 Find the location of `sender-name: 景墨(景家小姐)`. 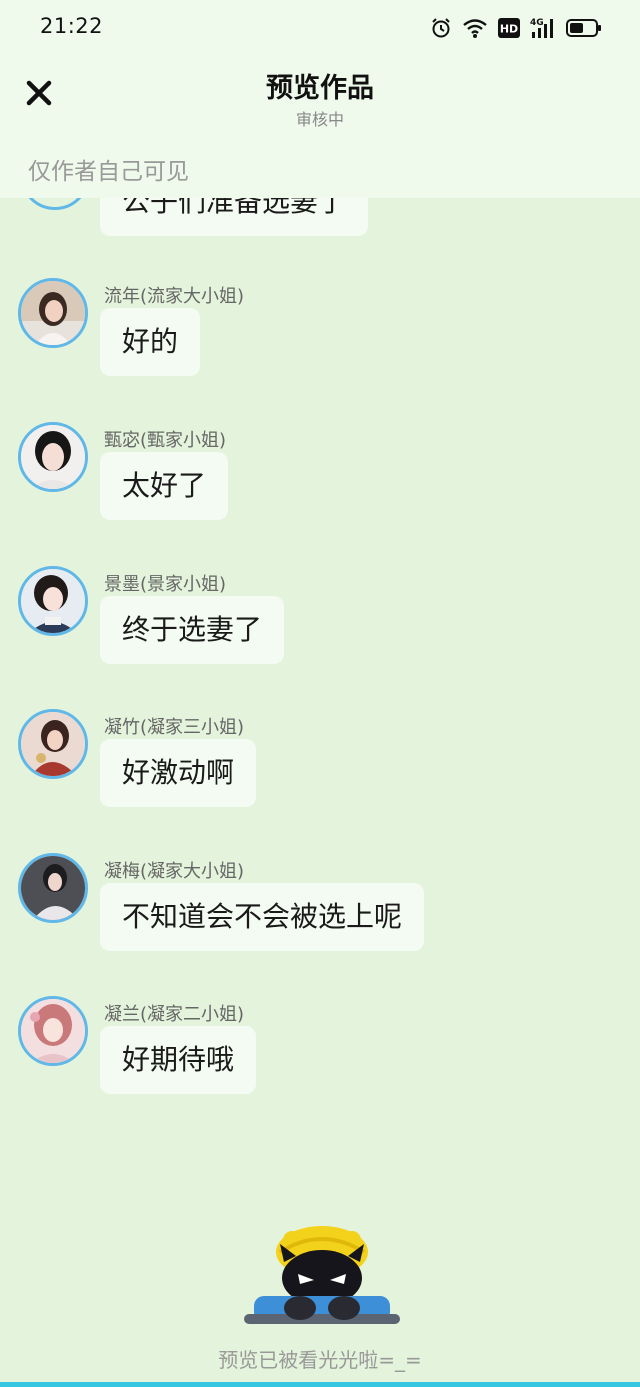

sender-name: 景墨(景家小姐) is located at coordinates (165, 584).